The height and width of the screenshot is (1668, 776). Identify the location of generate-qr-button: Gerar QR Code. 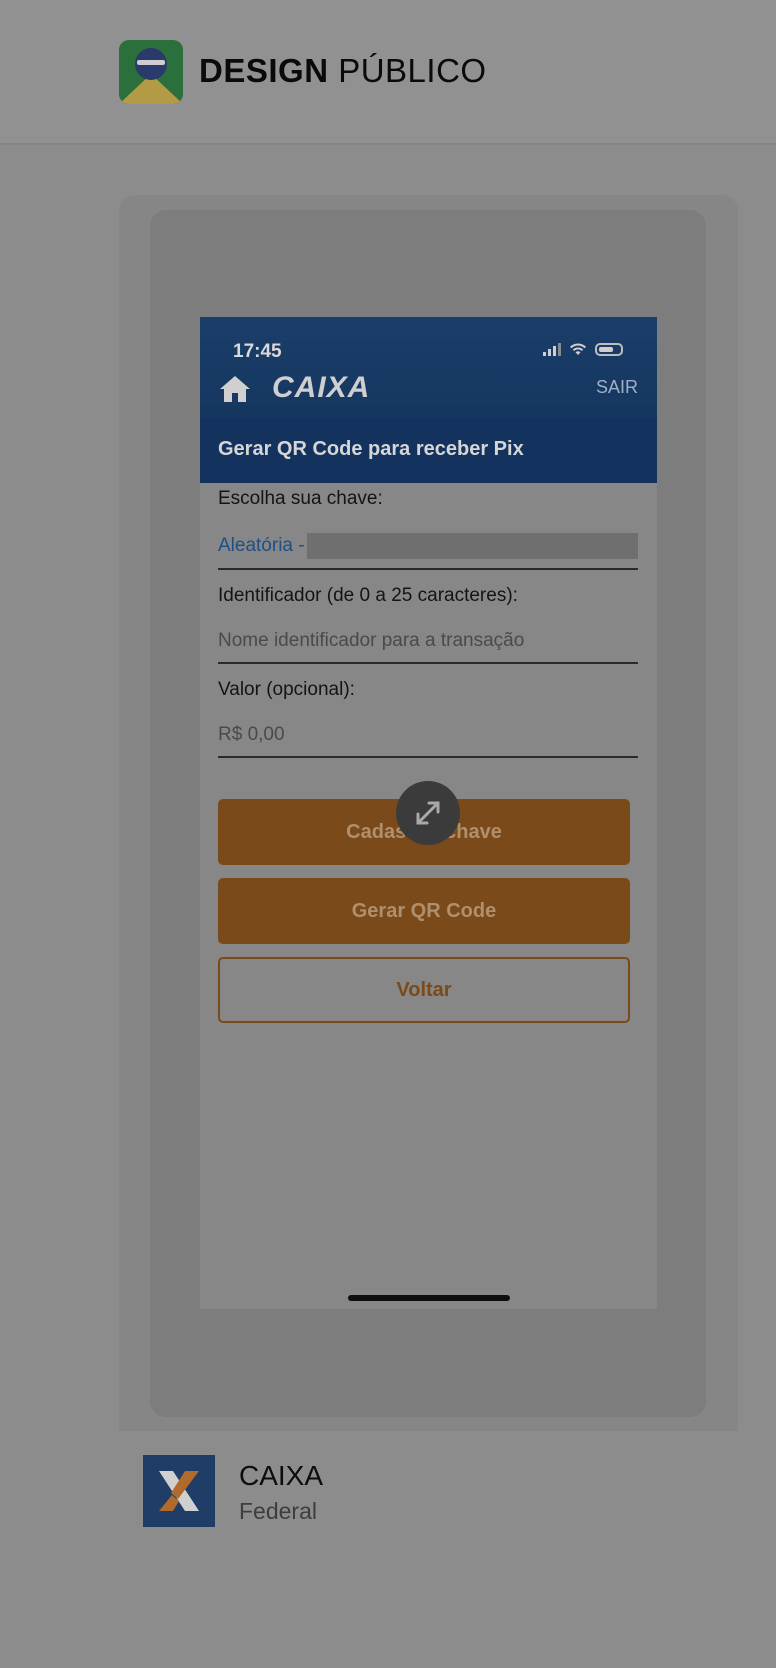
(424, 911).